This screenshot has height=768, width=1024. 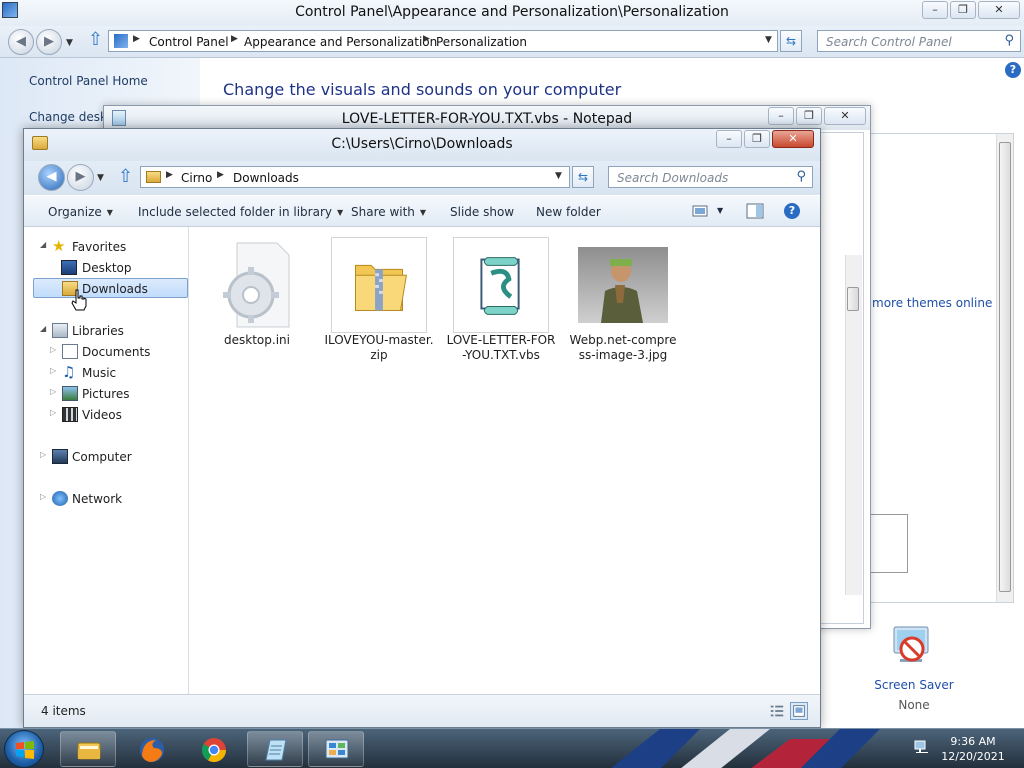 What do you see at coordinates (69, 267) in the screenshot?
I see `desktop-icon` at bounding box center [69, 267].